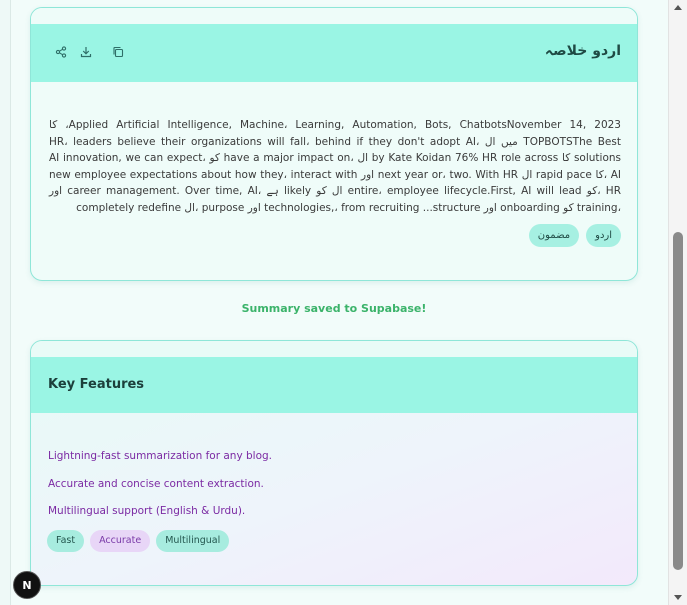 This screenshot has width=687, height=605. I want to click on features-title: Key Features, so click(96, 384).